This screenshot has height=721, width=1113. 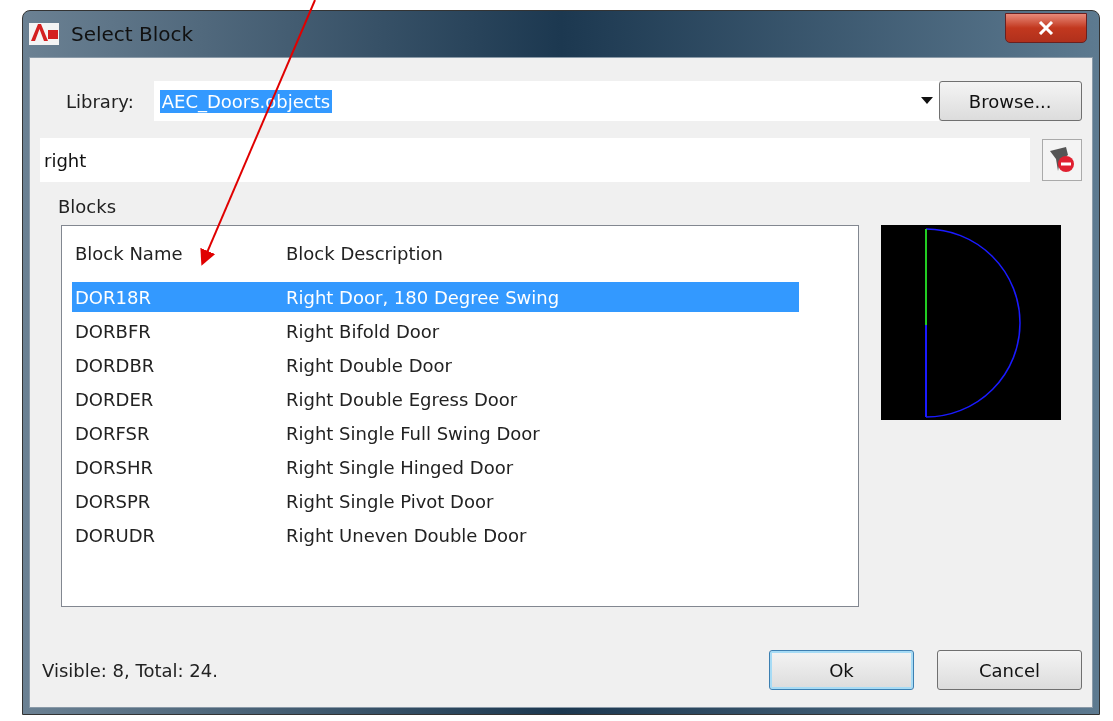 I want to click on app-logo-icon, so click(x=44, y=34).